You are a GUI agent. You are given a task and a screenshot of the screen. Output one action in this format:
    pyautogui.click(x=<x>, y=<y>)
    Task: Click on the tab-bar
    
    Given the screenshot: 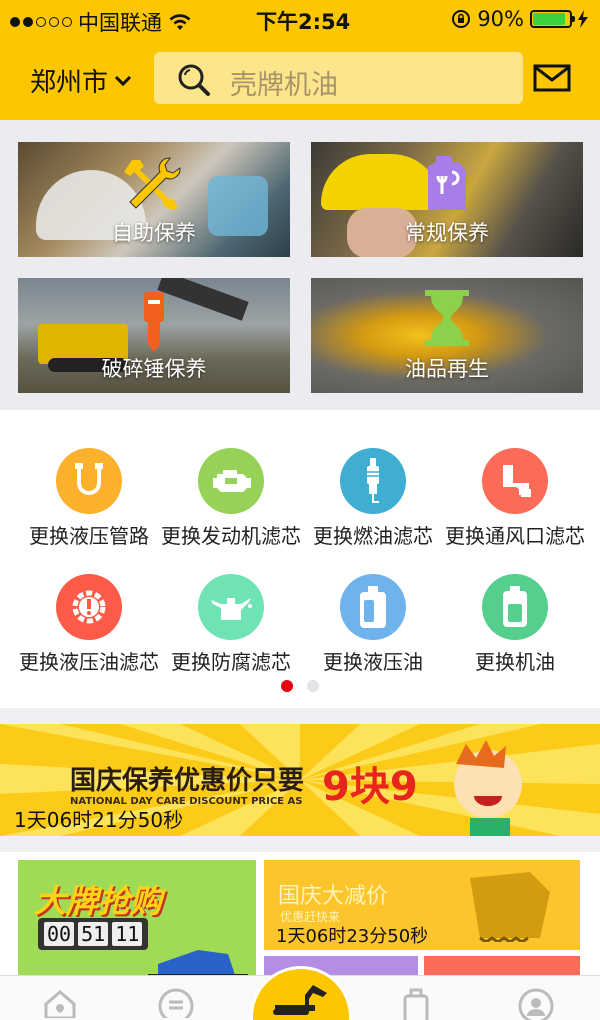 What is the action you would take?
    pyautogui.click(x=300, y=993)
    